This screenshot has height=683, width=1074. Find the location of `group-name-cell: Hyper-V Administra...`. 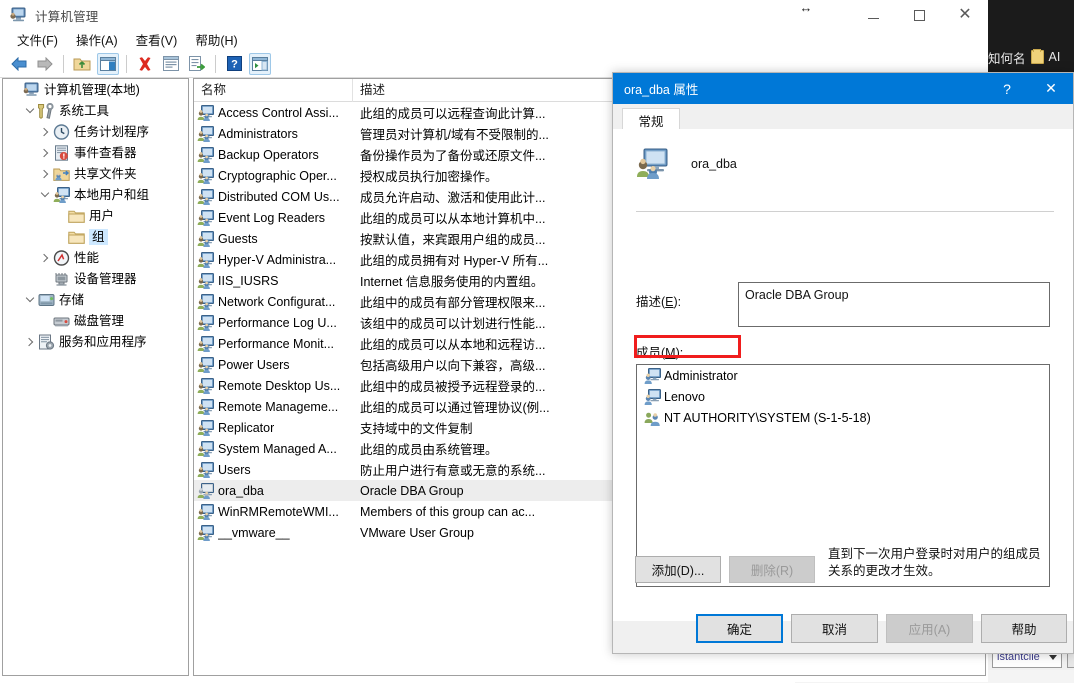

group-name-cell: Hyper-V Administra... is located at coordinates (273, 259).